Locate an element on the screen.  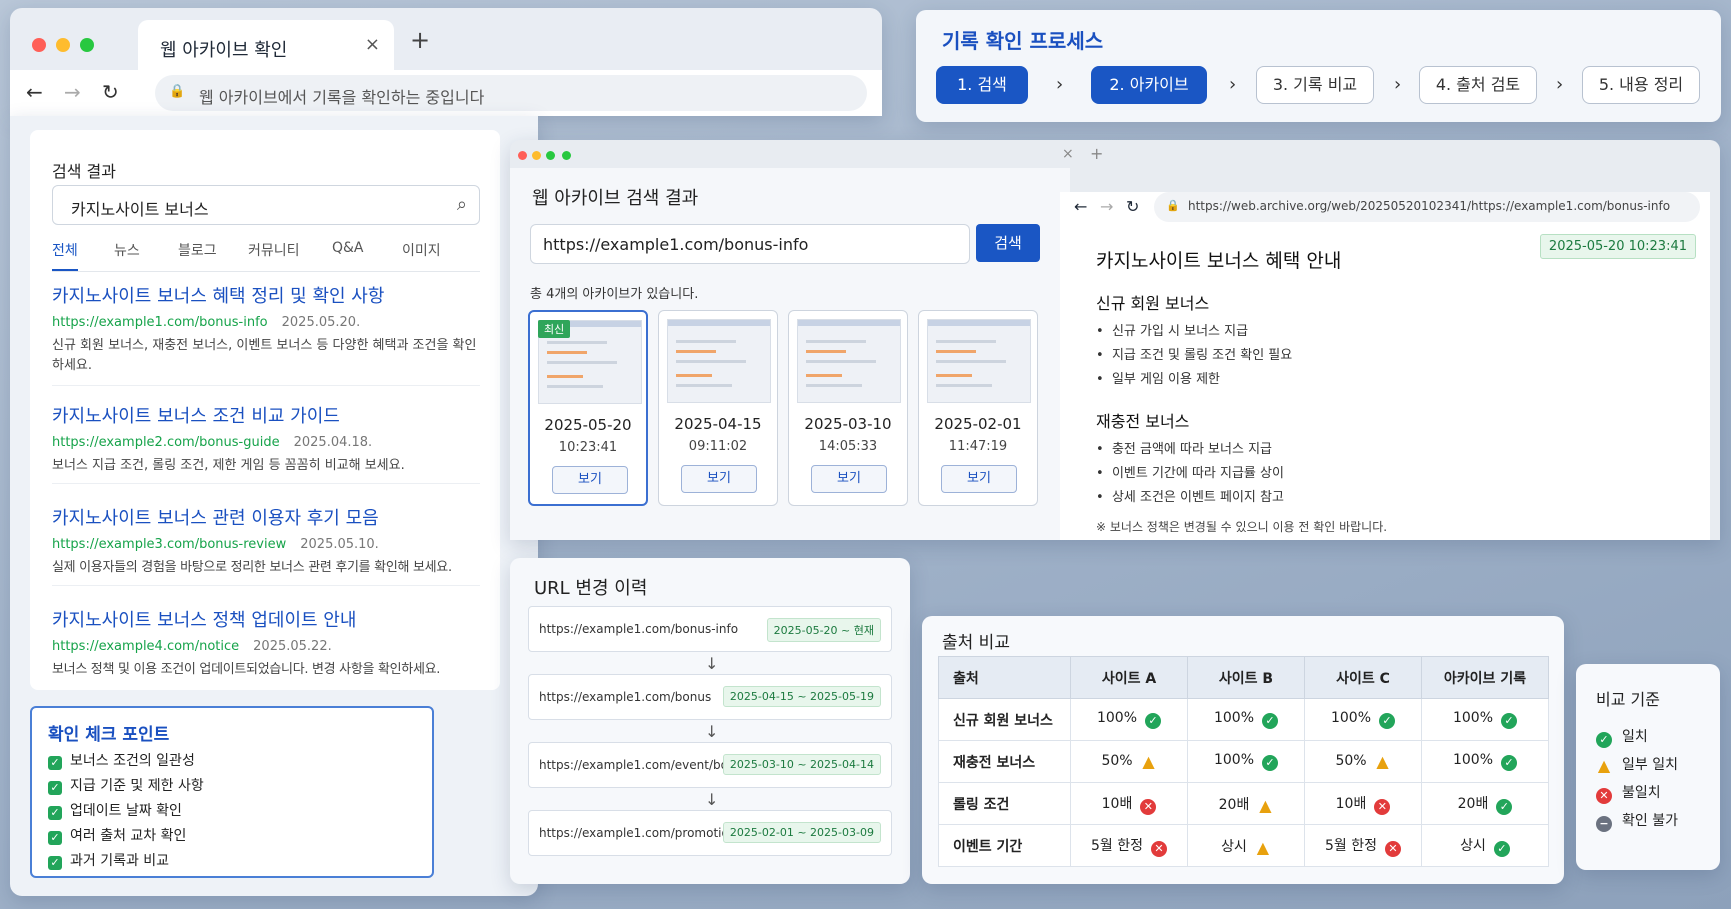
step-compare: 3. 기록 비교 is located at coordinates (1315, 85).